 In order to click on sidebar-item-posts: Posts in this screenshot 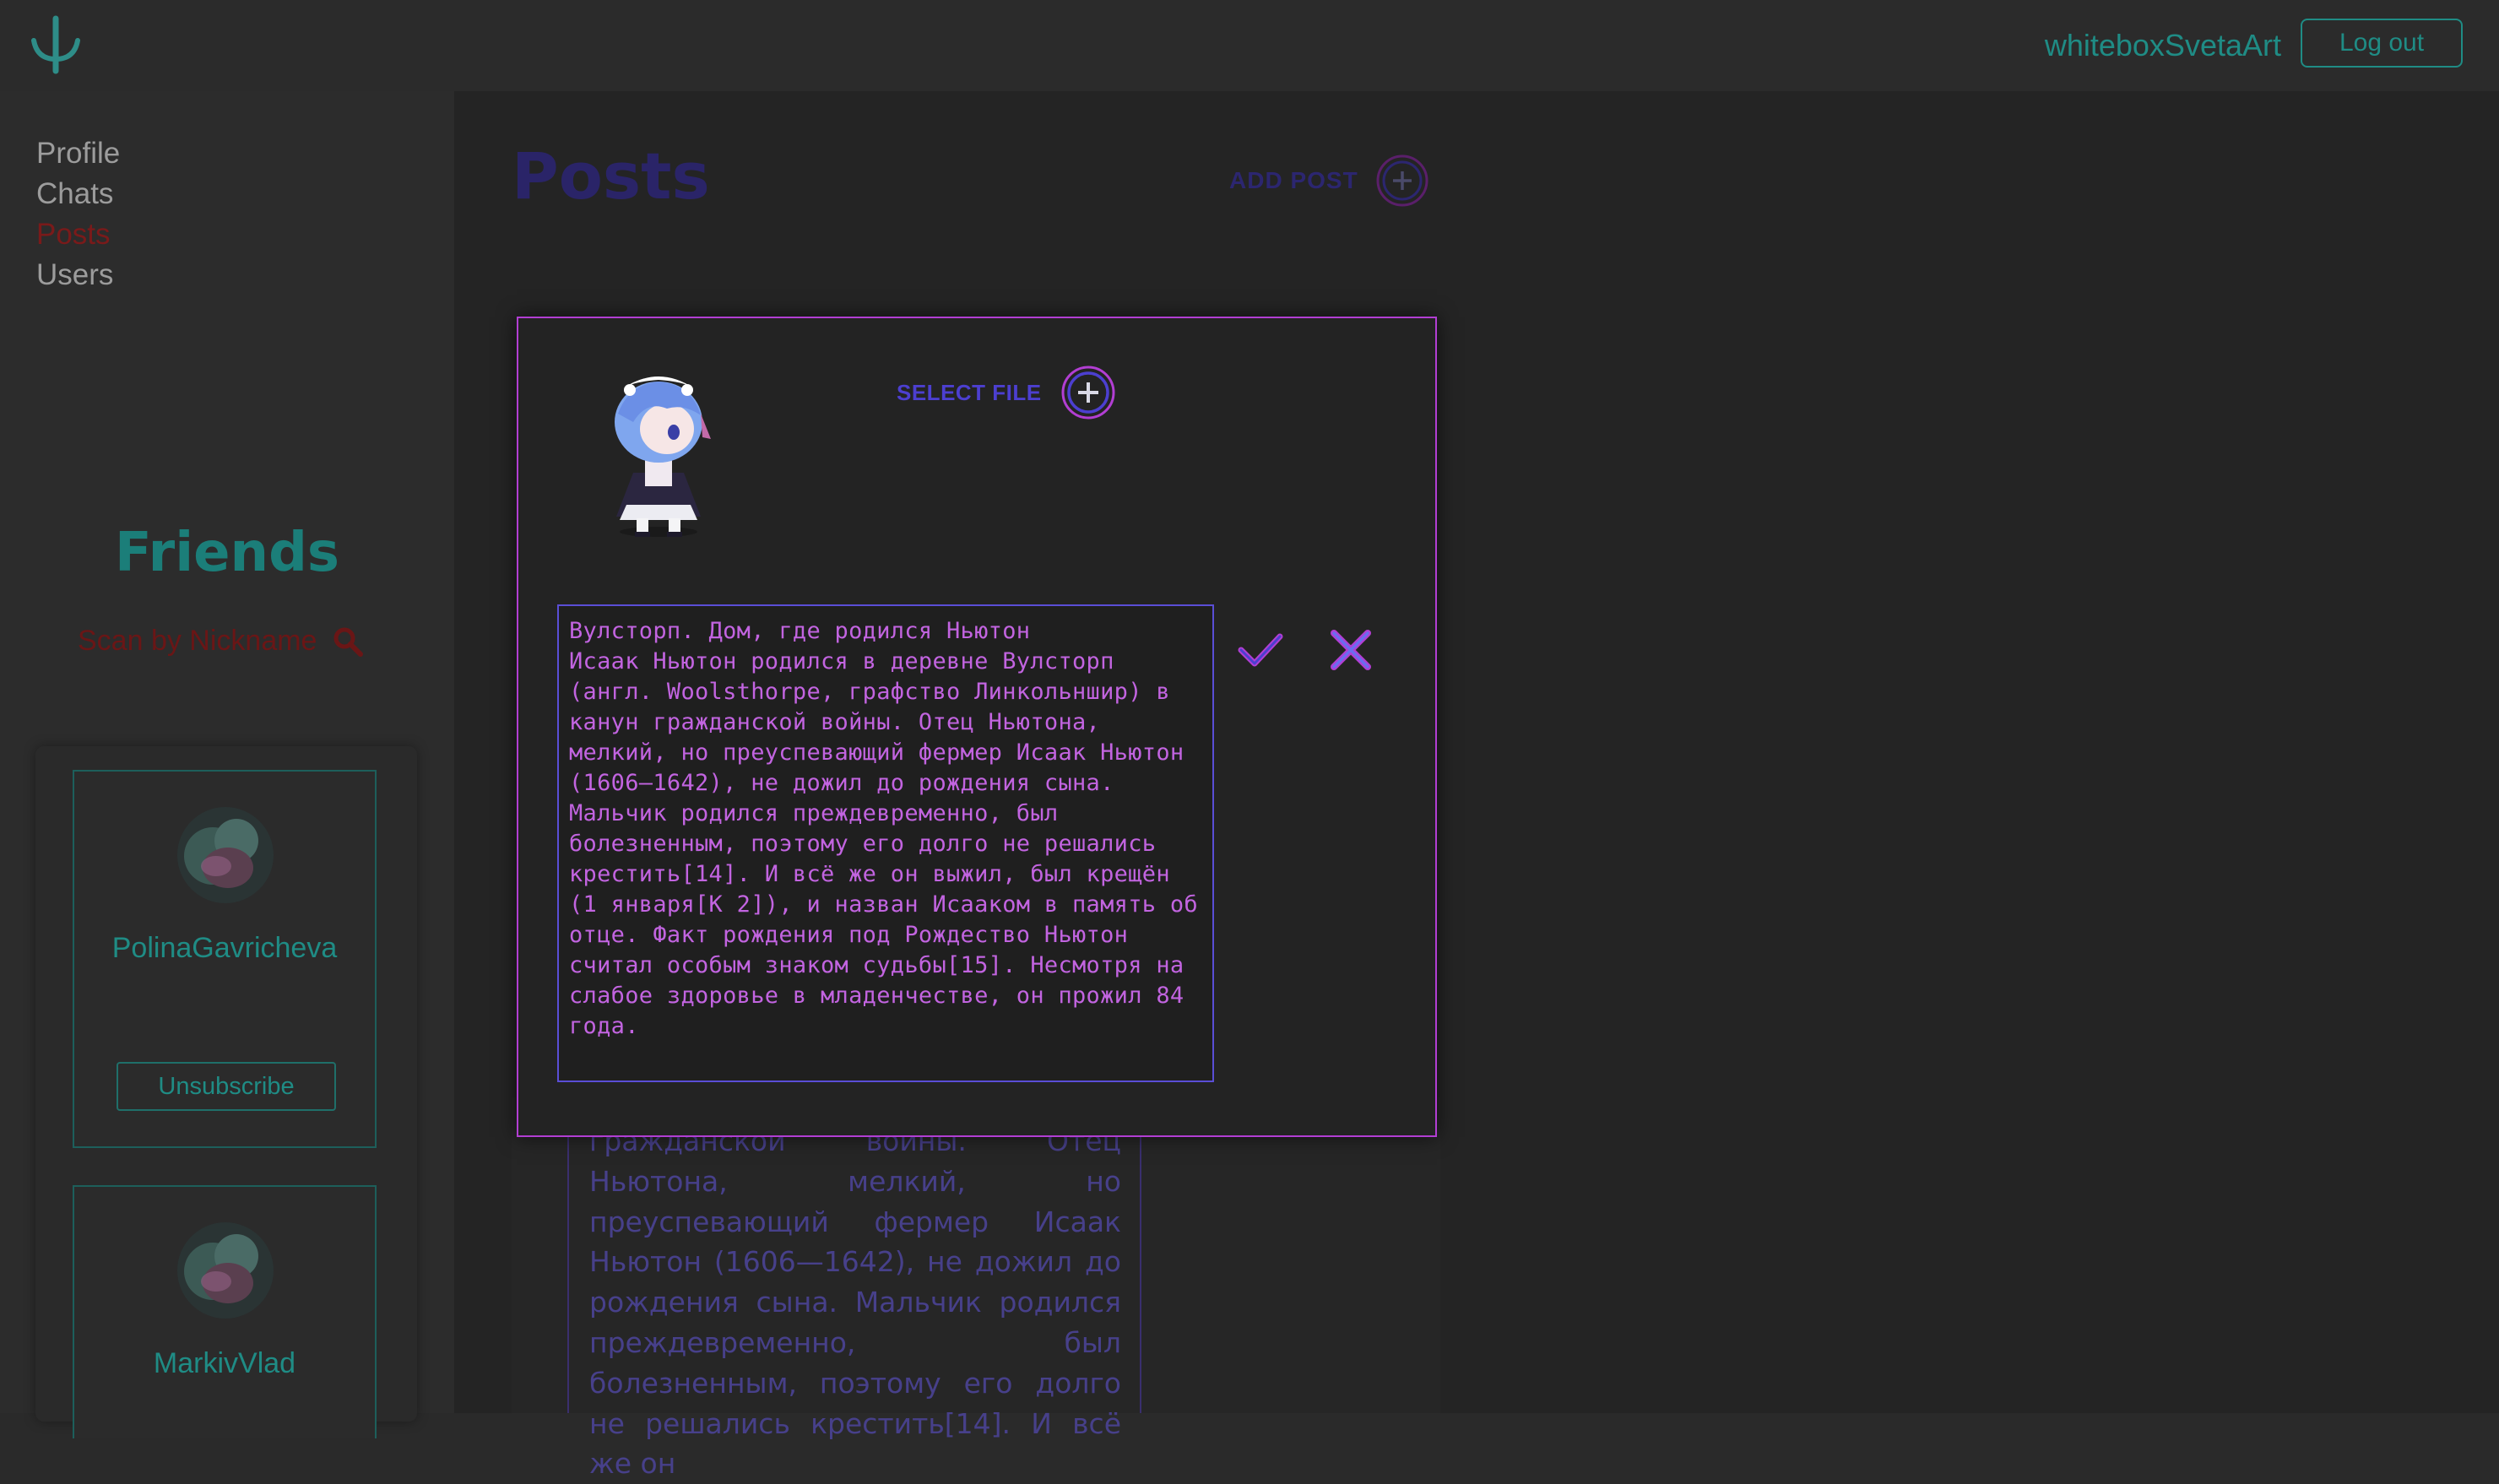, I will do `click(78, 234)`.